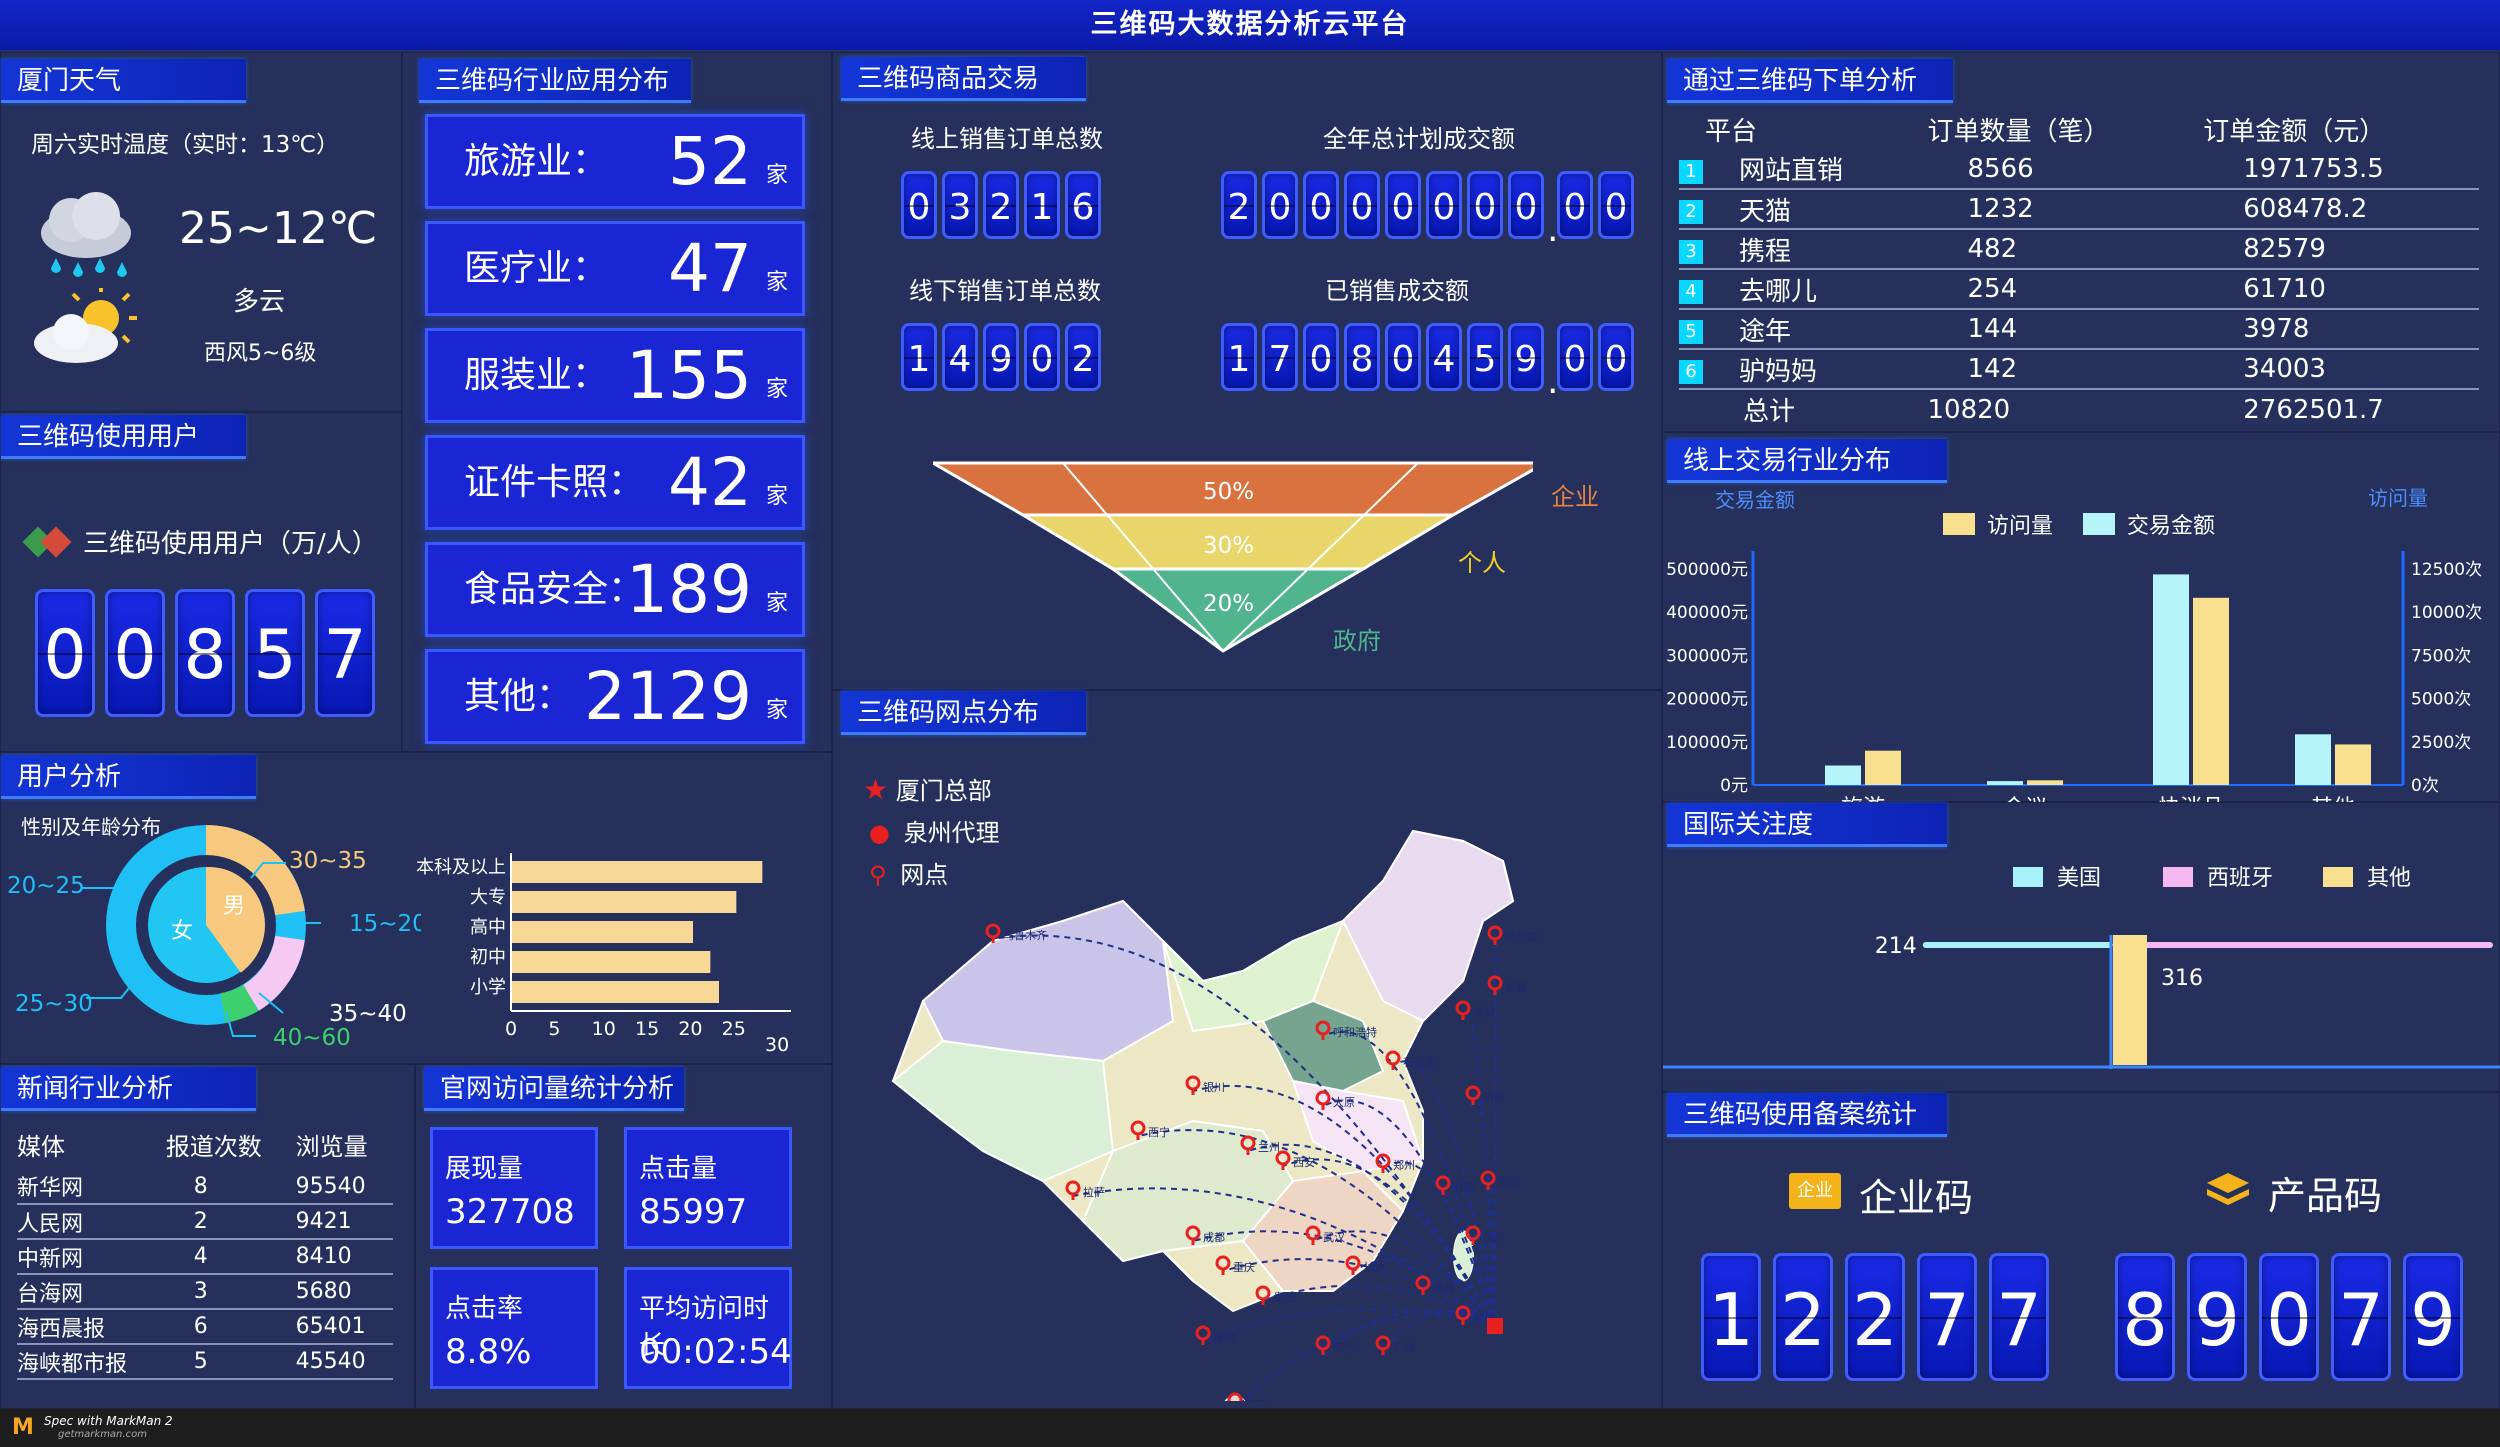 Image resolution: width=2500 pixels, height=1447 pixels. What do you see at coordinates (230, 1327) in the screenshot?
I see `news-cell: 6` at bounding box center [230, 1327].